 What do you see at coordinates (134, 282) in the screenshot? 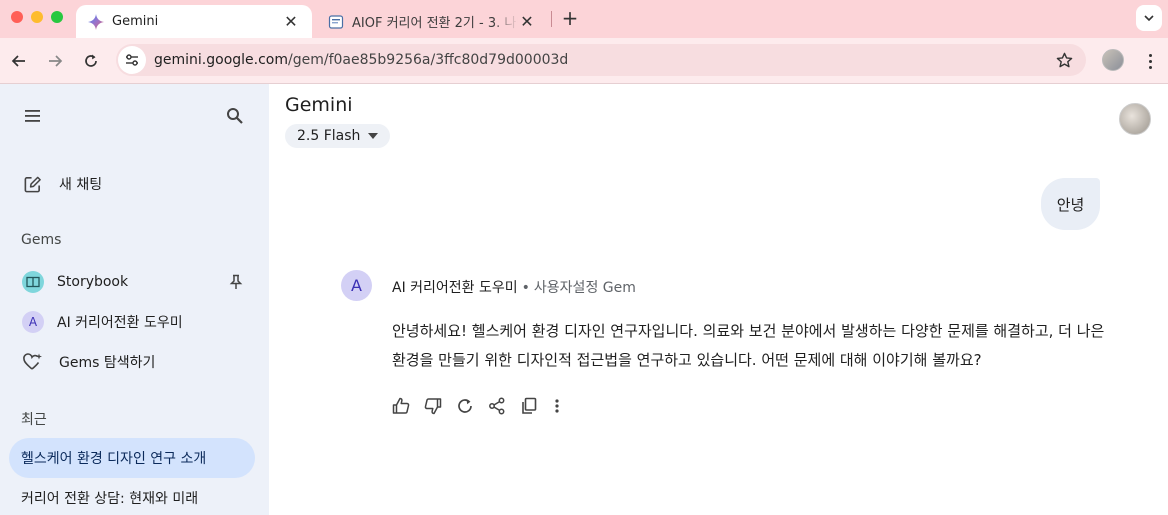
I see `gem-item-storybook: Storybook` at bounding box center [134, 282].